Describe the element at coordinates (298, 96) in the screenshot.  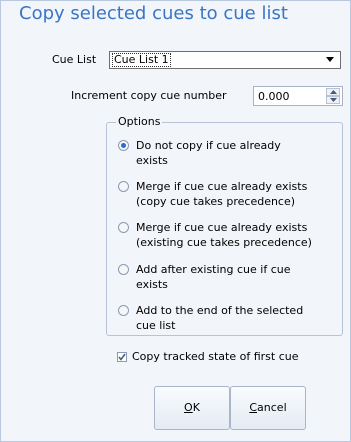
I see `increment-spinbox: 0.000` at that location.